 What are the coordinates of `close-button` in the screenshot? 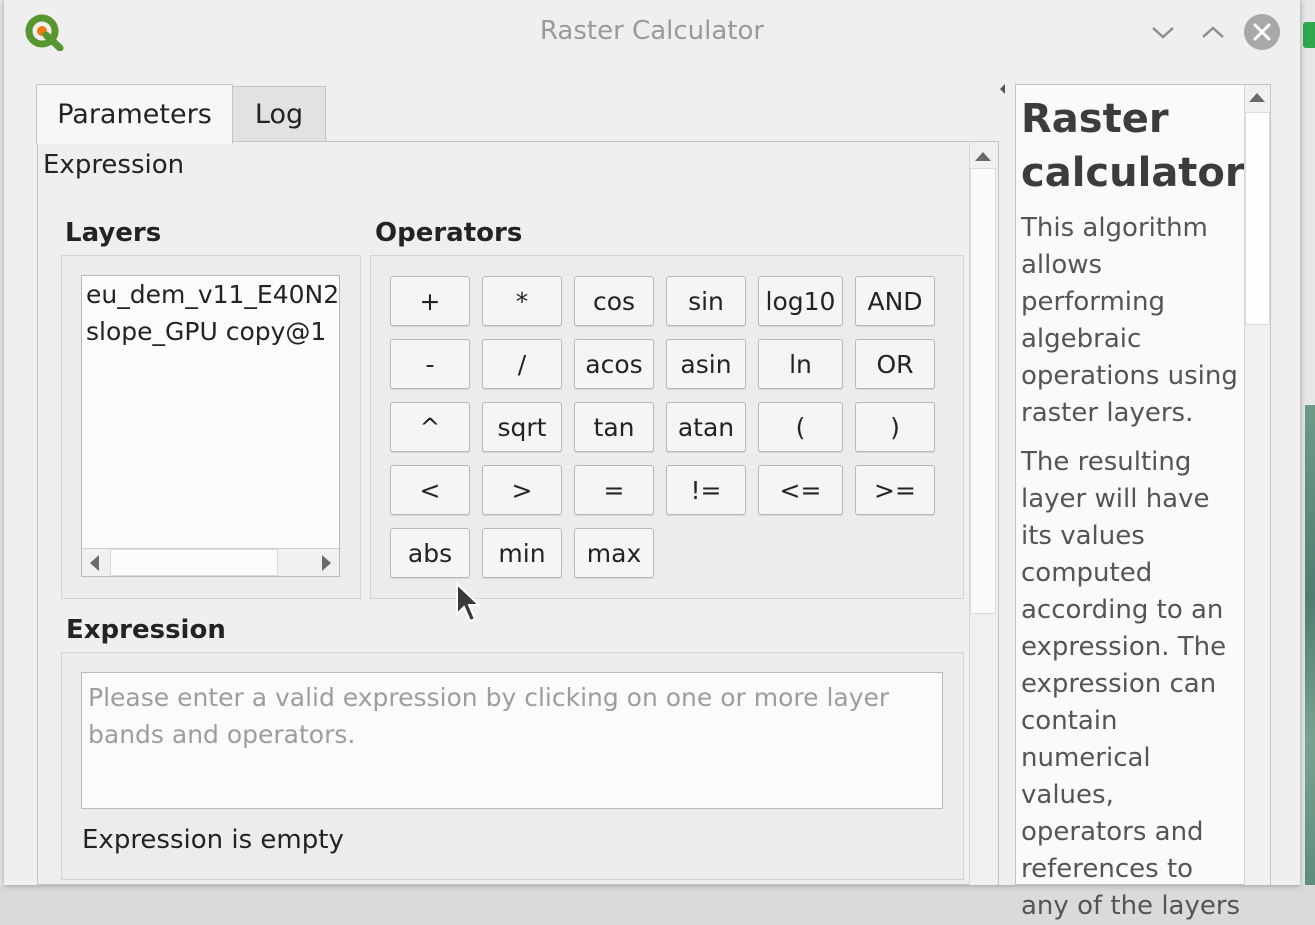 It's located at (1262, 32).